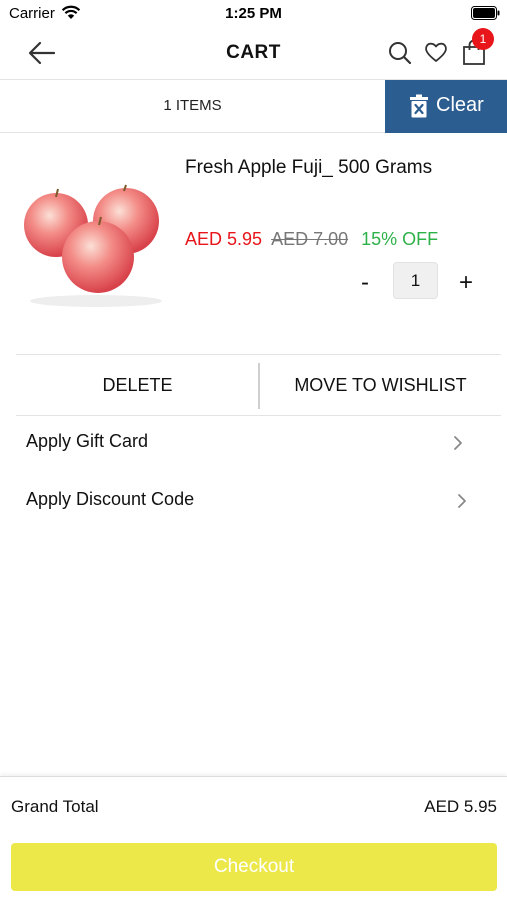 This screenshot has width=507, height=900. I want to click on clear-cart-button: Clear, so click(446, 106).